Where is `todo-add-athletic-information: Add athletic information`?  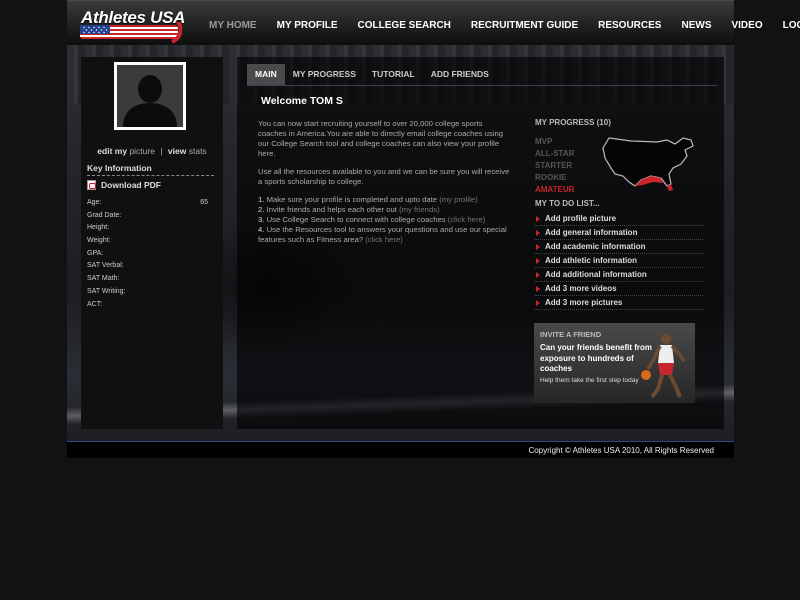 todo-add-athletic-information: Add athletic information is located at coordinates (619, 261).